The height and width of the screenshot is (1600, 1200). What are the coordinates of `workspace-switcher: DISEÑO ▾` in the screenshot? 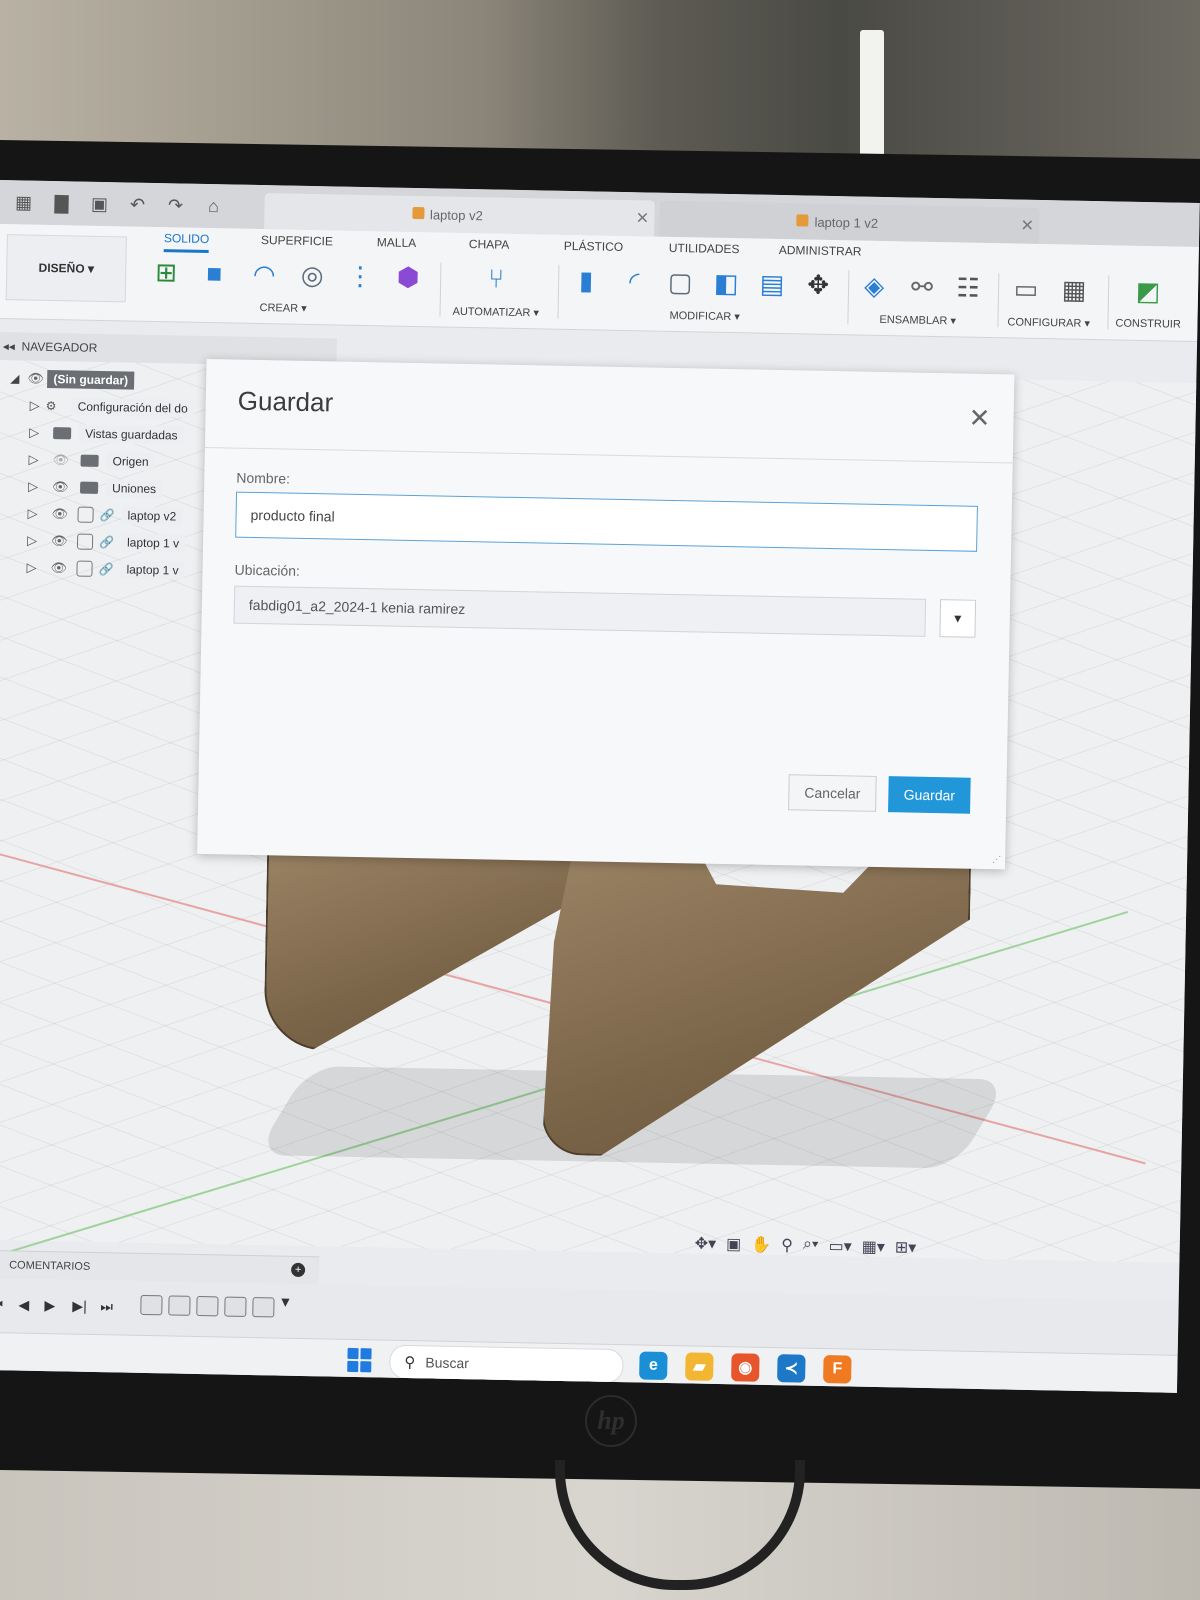 It's located at (66, 268).